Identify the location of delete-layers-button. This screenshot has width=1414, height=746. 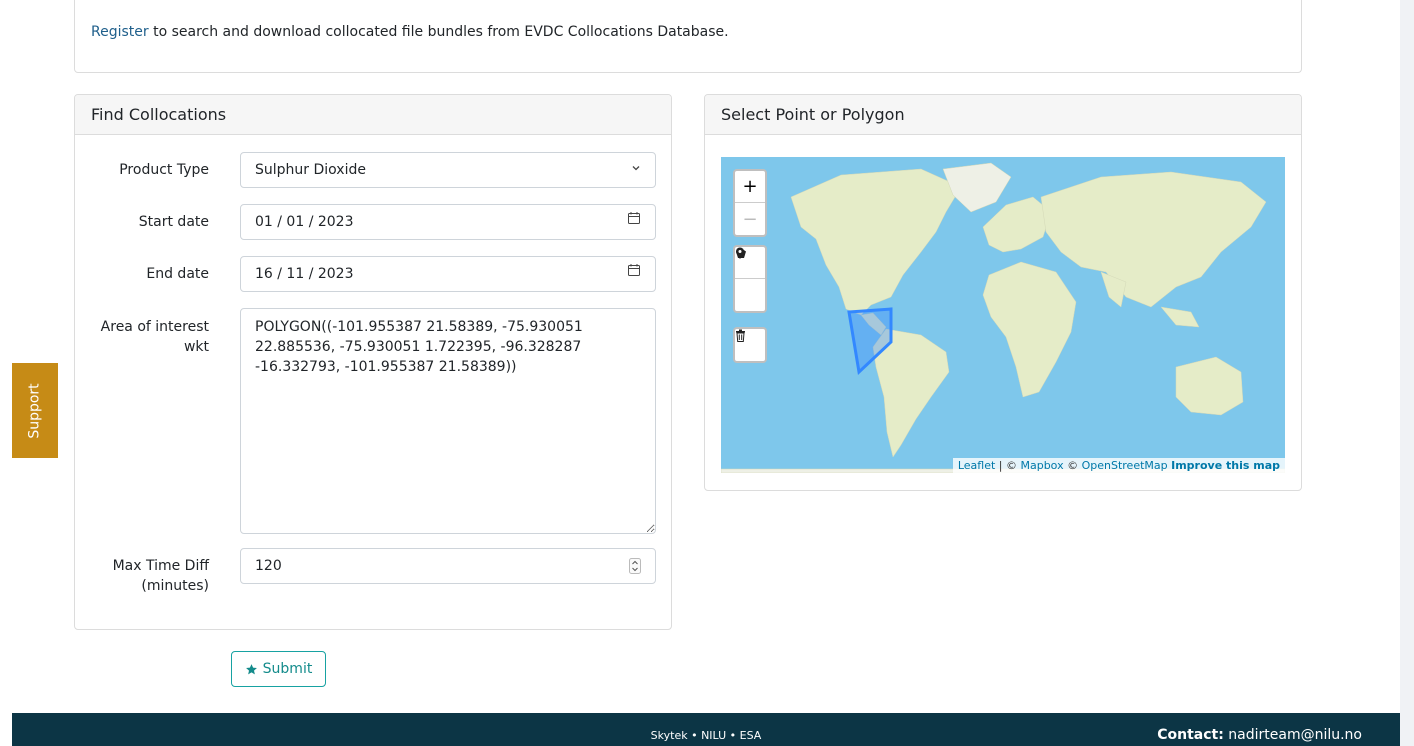
(750, 345).